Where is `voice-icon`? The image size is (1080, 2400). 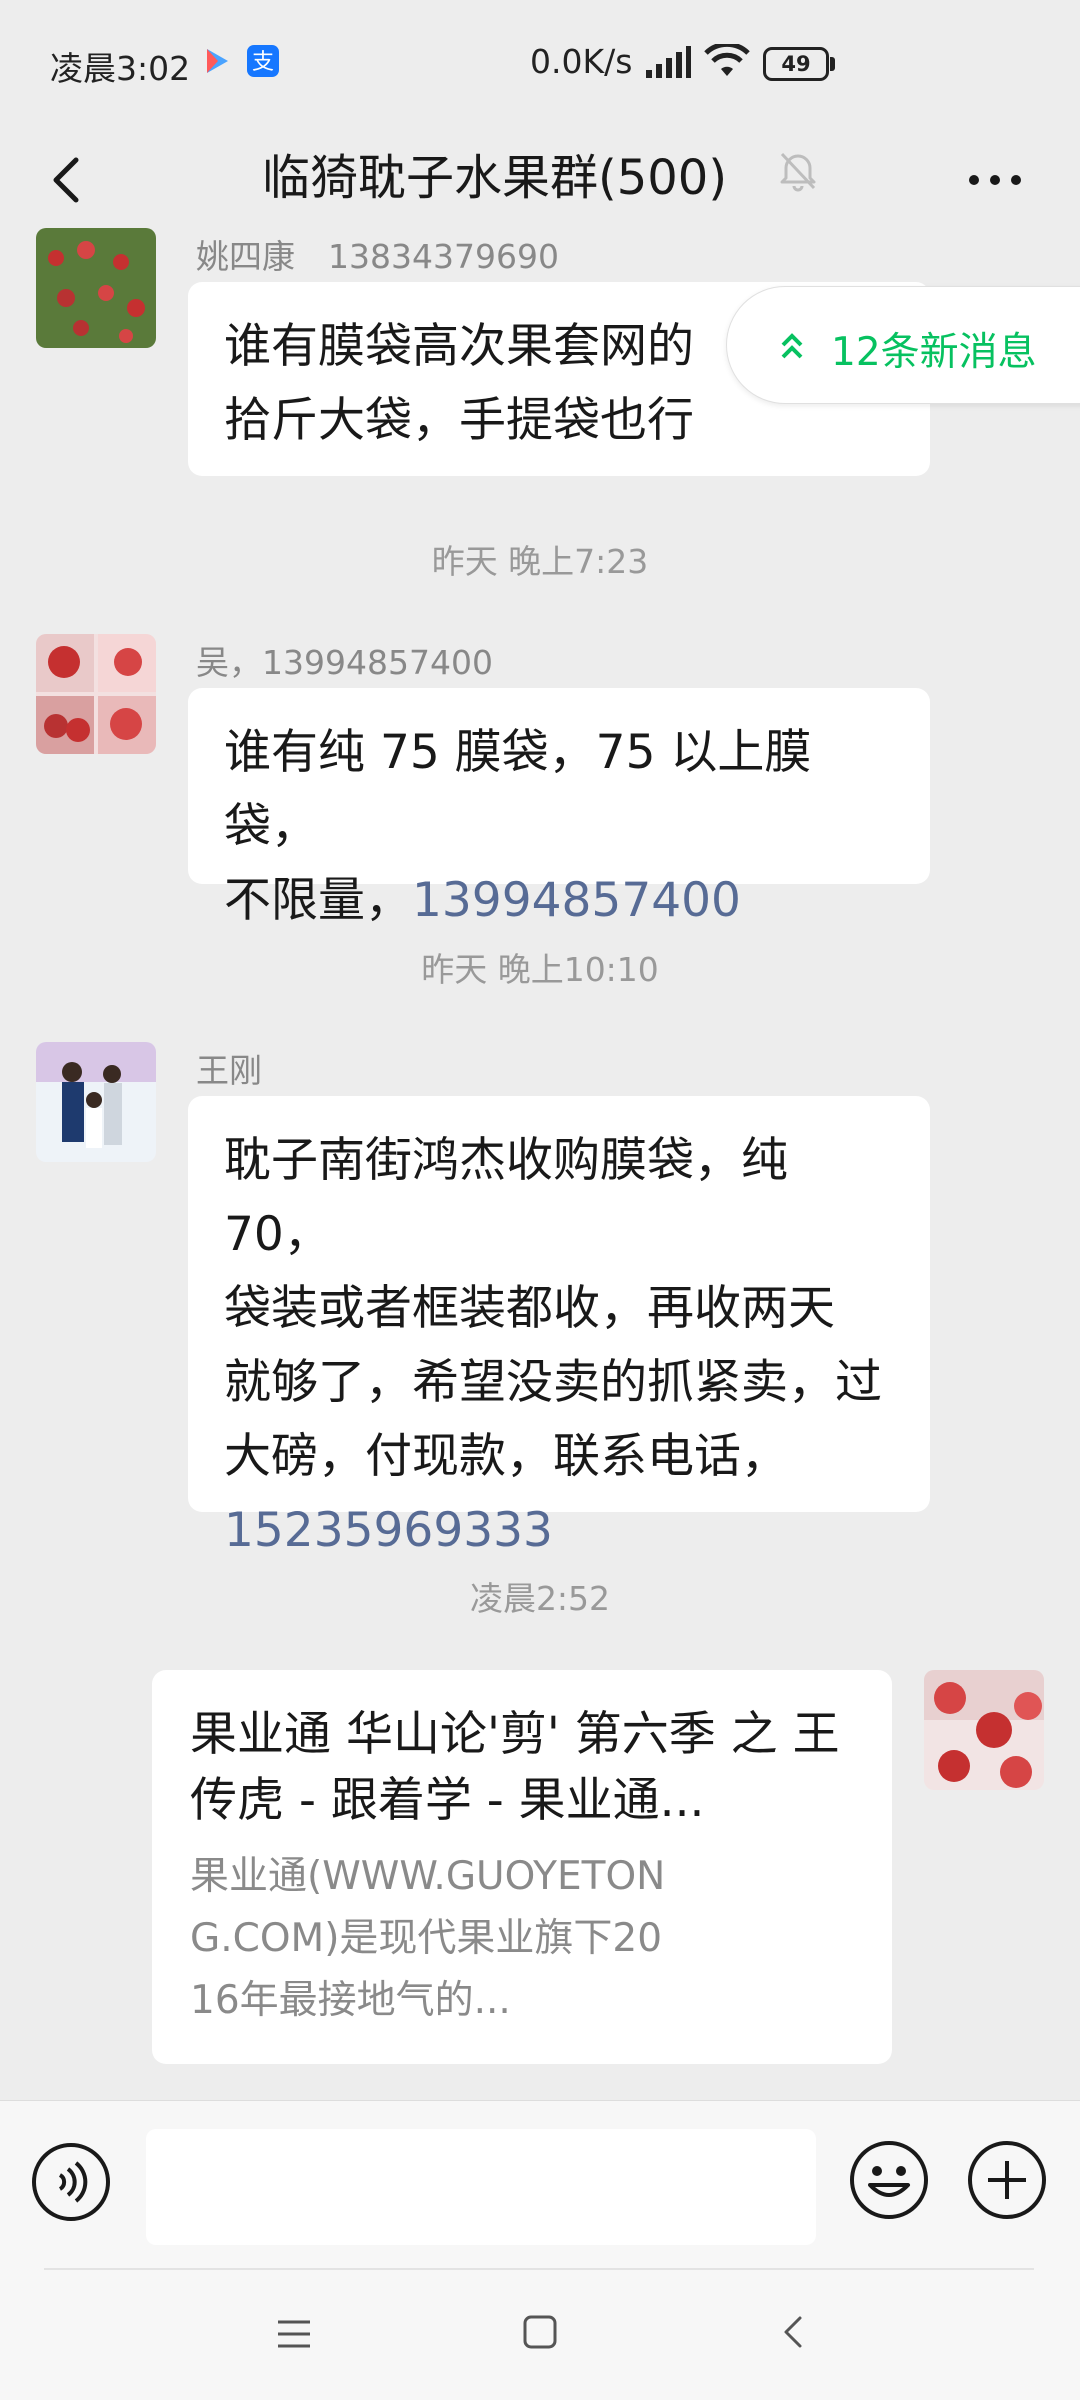
voice-icon is located at coordinates (71, 2182).